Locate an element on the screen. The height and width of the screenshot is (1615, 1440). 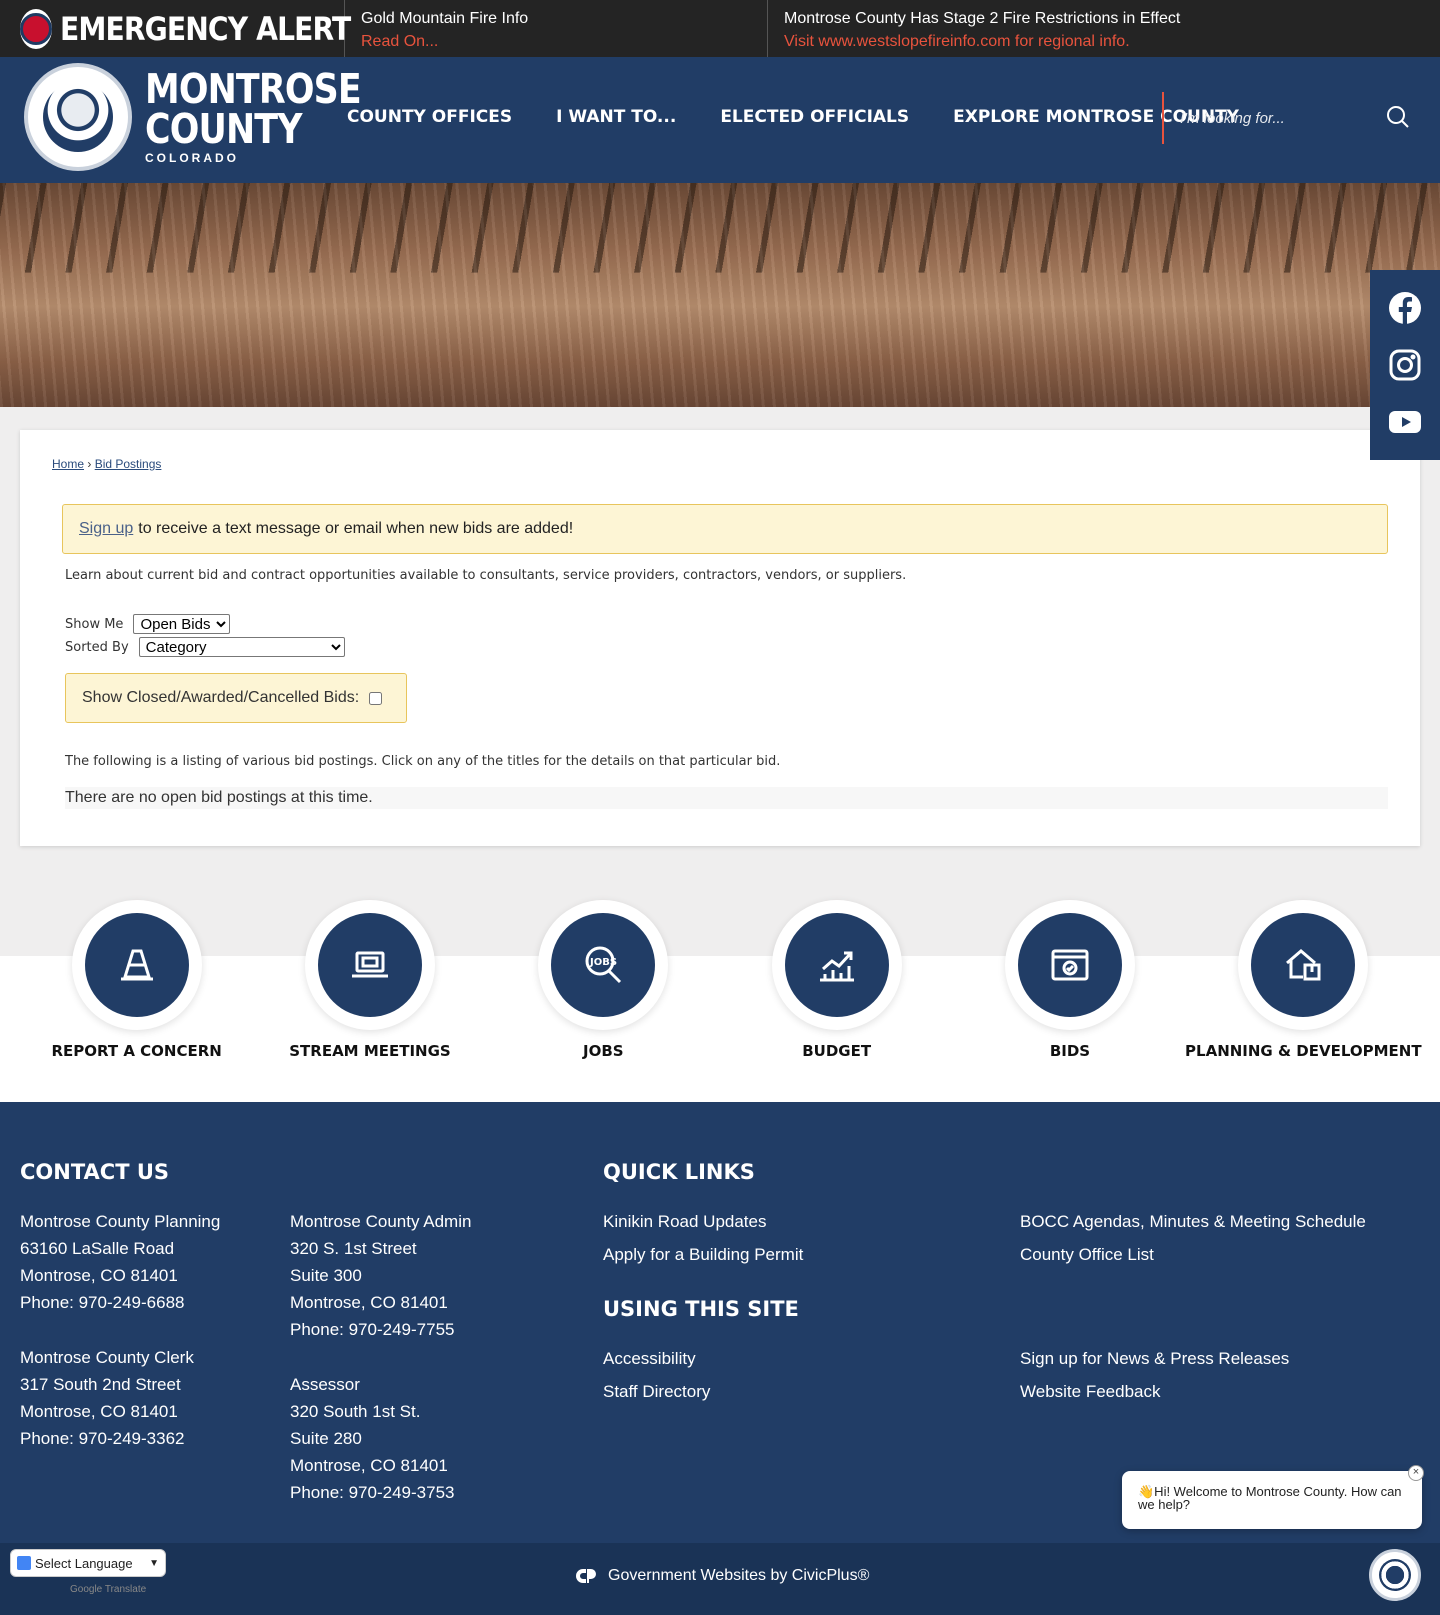
hero-banner-image is located at coordinates (720, 295).